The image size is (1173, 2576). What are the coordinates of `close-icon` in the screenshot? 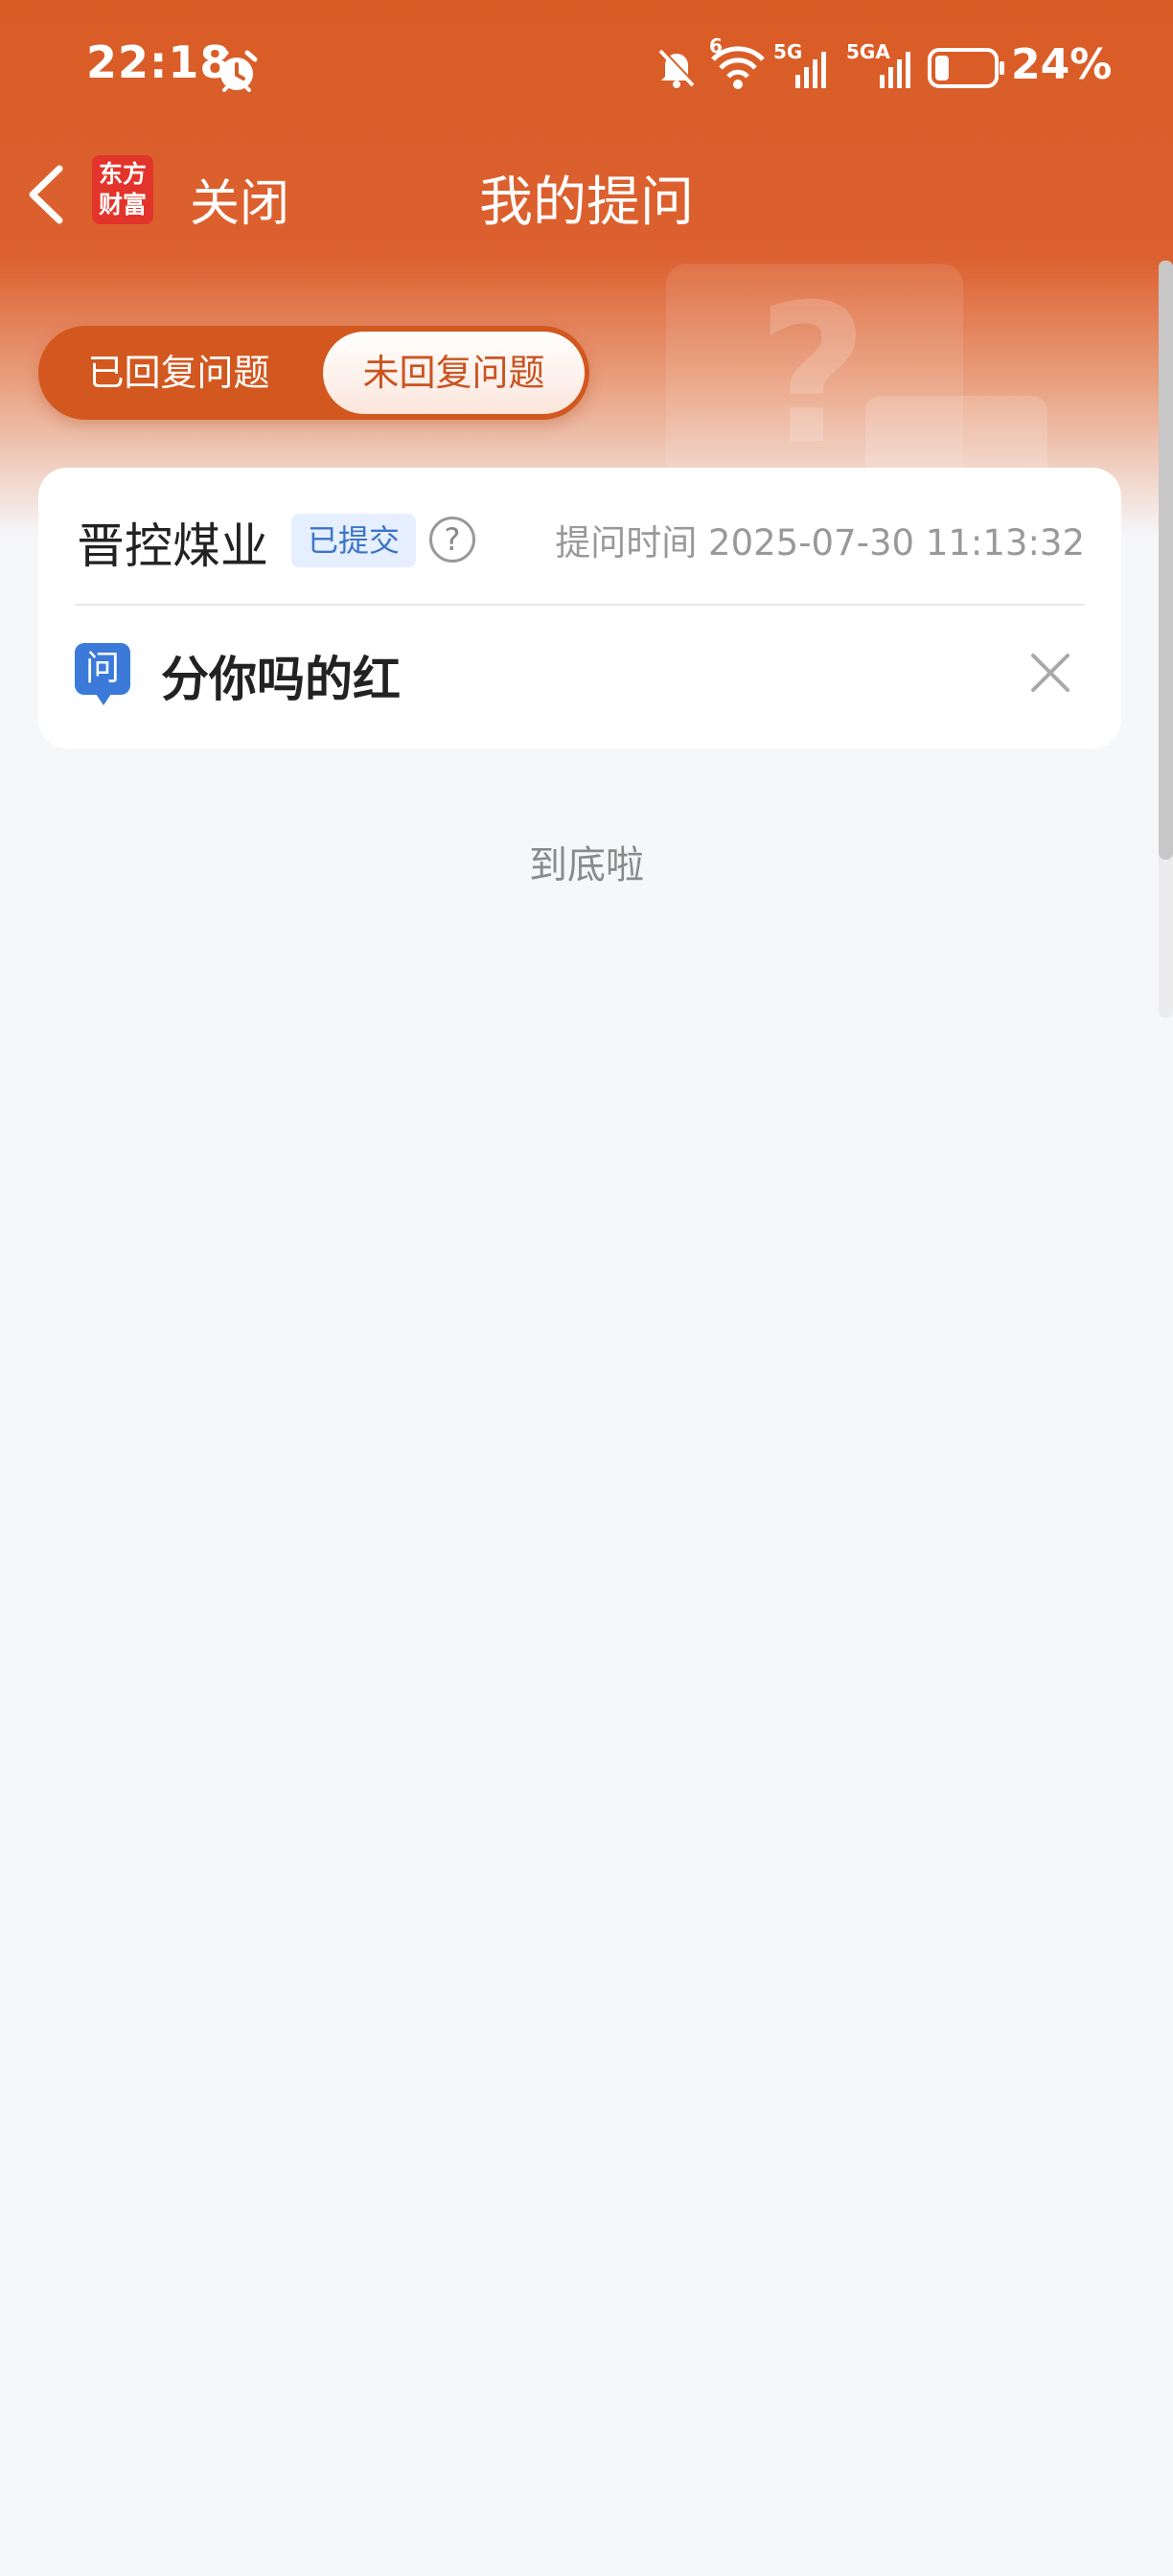 It's located at (1050, 673).